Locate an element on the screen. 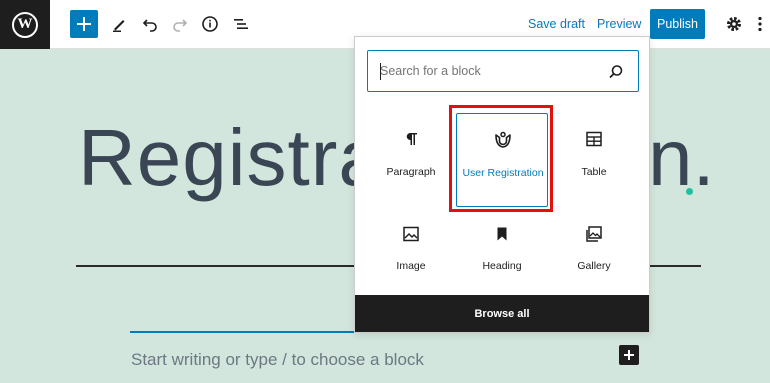 The width and height of the screenshot is (770, 383). block-heading: Heading is located at coordinates (502, 254).